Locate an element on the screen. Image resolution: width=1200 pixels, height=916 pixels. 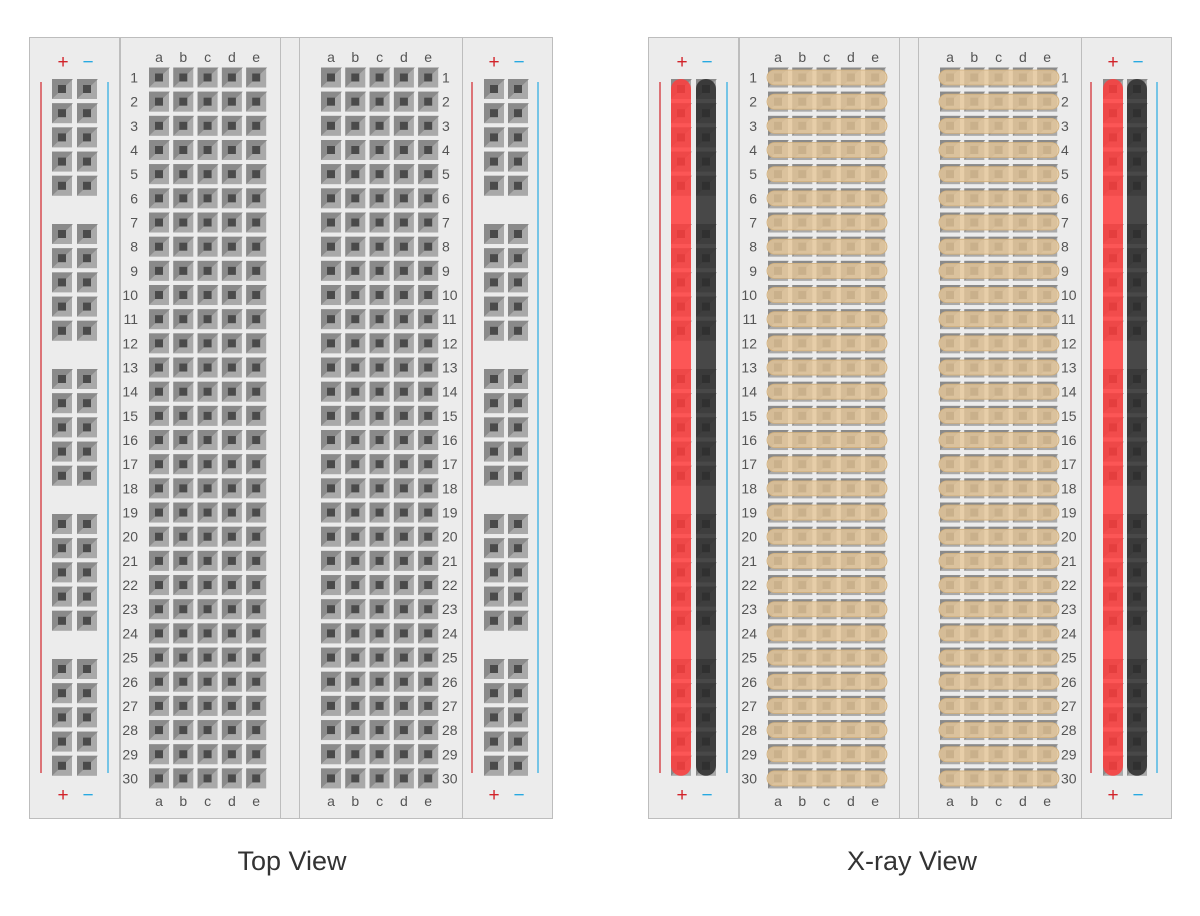
row-number: 18 is located at coordinates (450, 488).